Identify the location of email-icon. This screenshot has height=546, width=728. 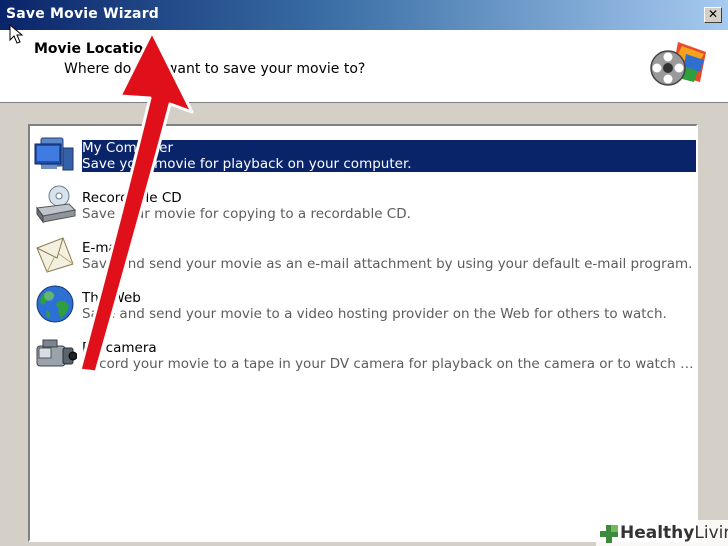
(55, 255).